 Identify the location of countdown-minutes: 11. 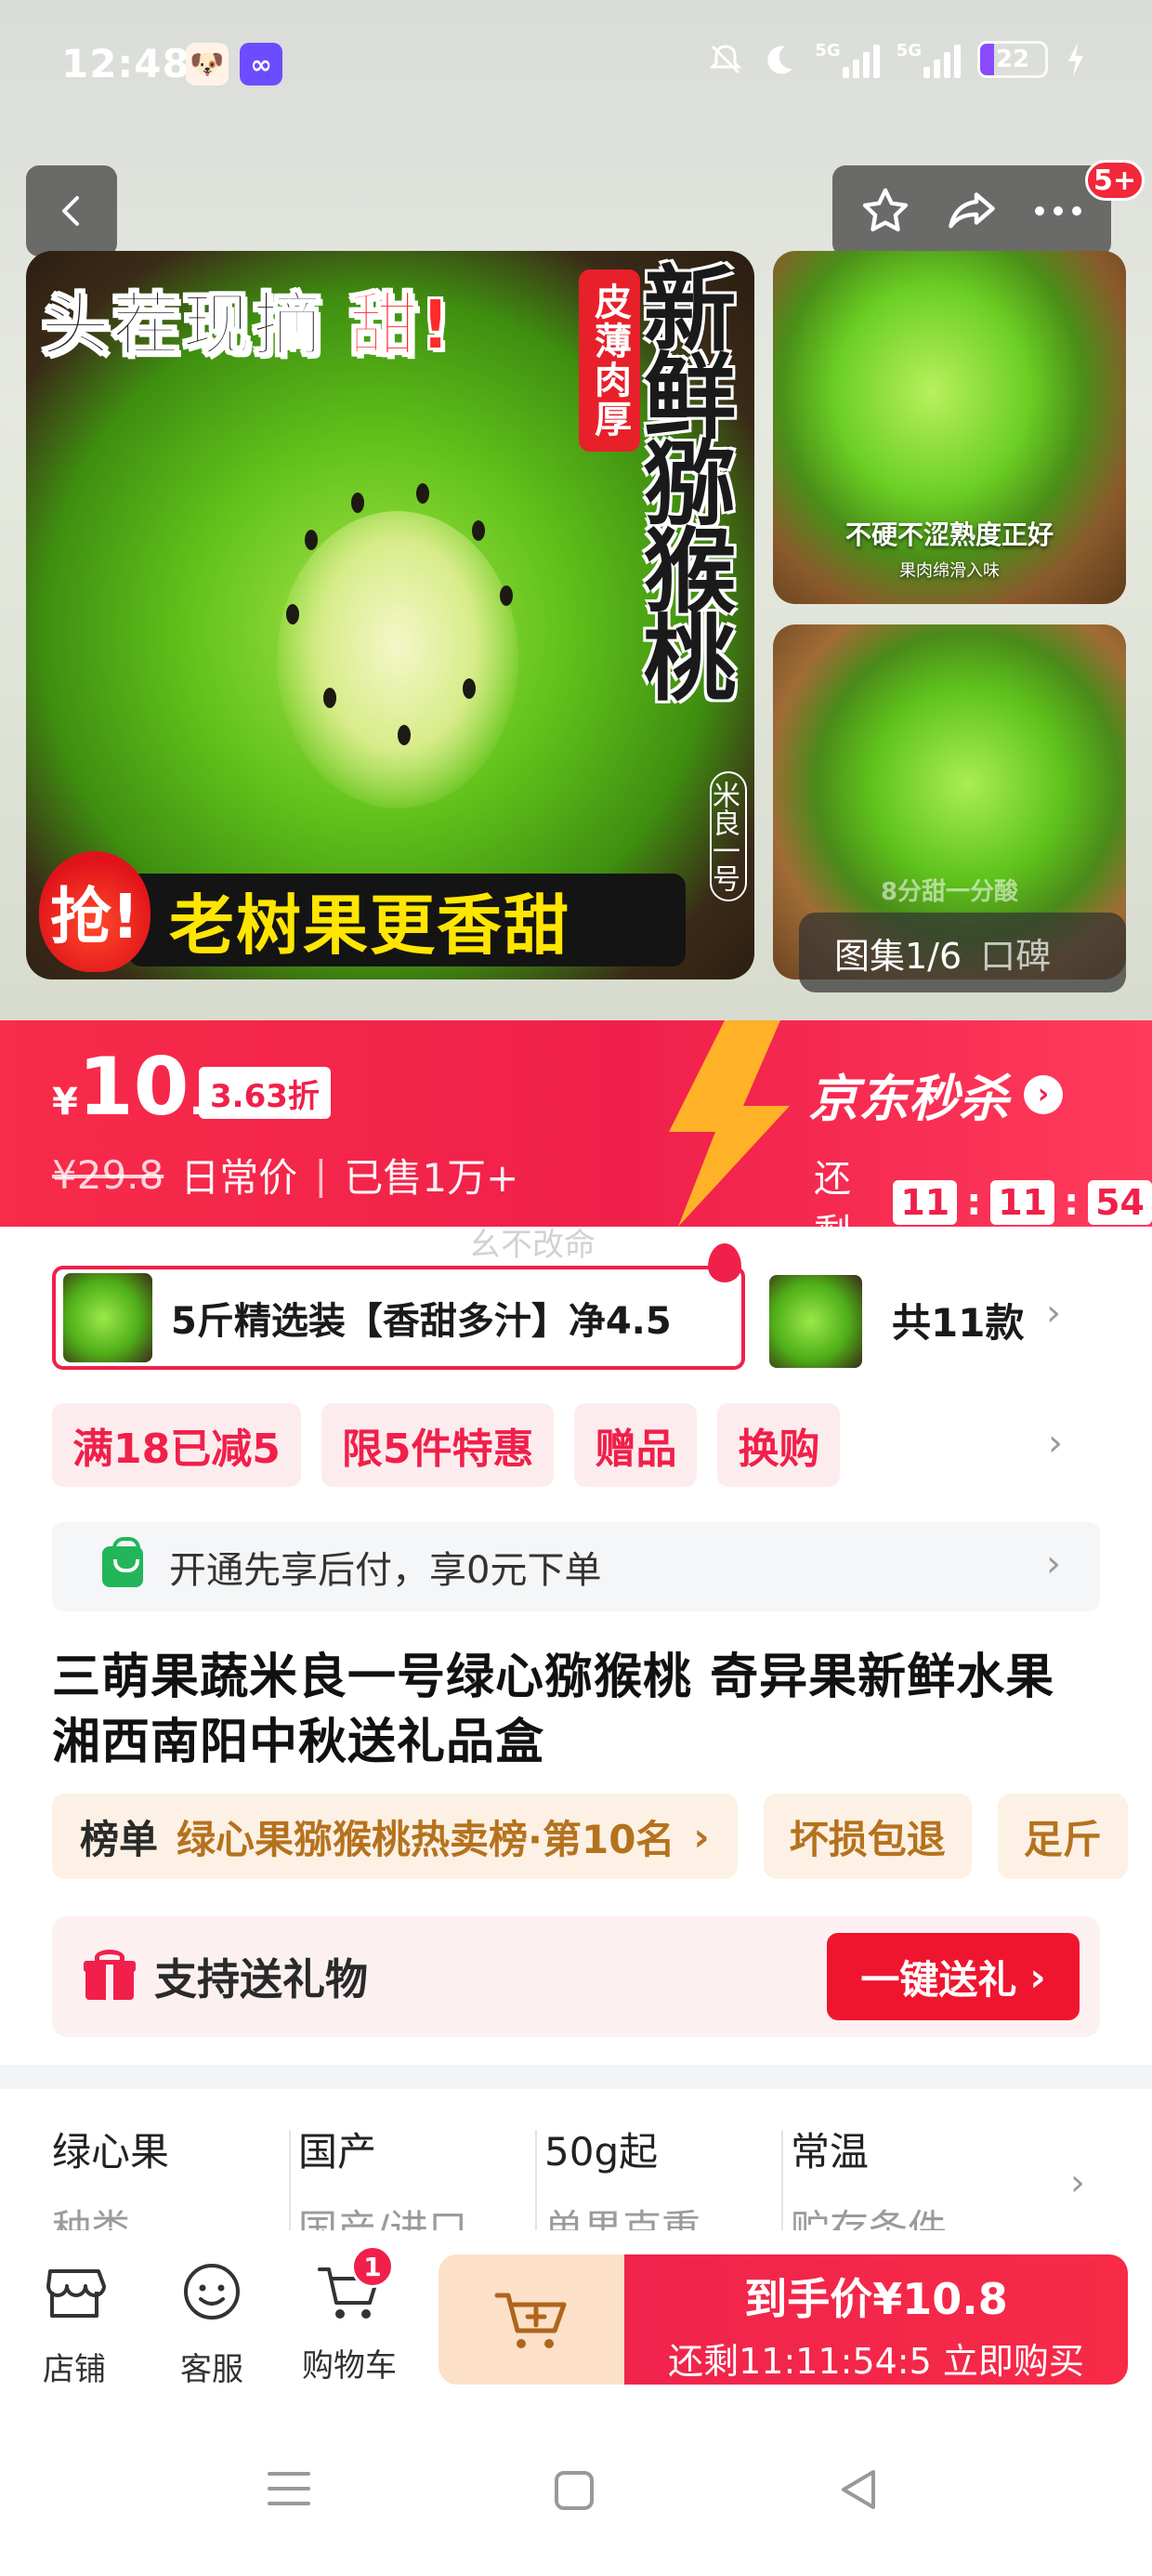
(1023, 1202).